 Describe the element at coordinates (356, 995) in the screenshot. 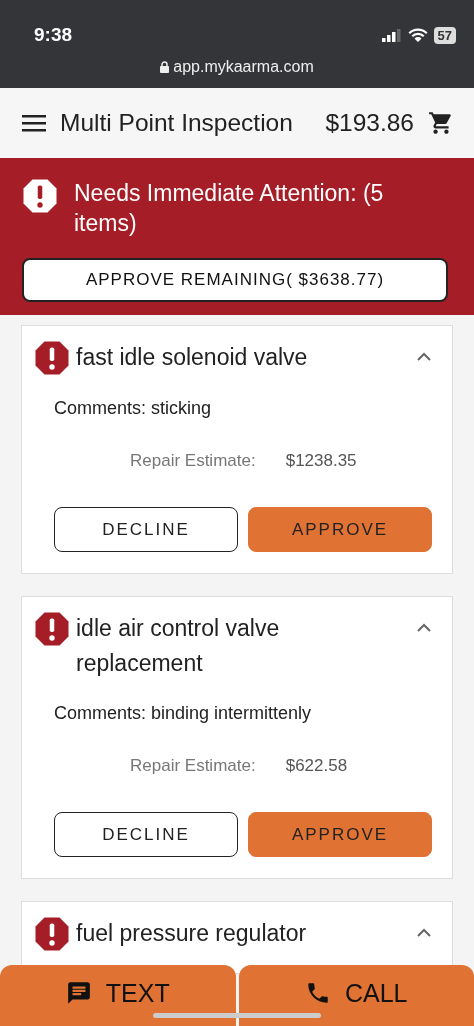

I see `call-button: CALL` at that location.